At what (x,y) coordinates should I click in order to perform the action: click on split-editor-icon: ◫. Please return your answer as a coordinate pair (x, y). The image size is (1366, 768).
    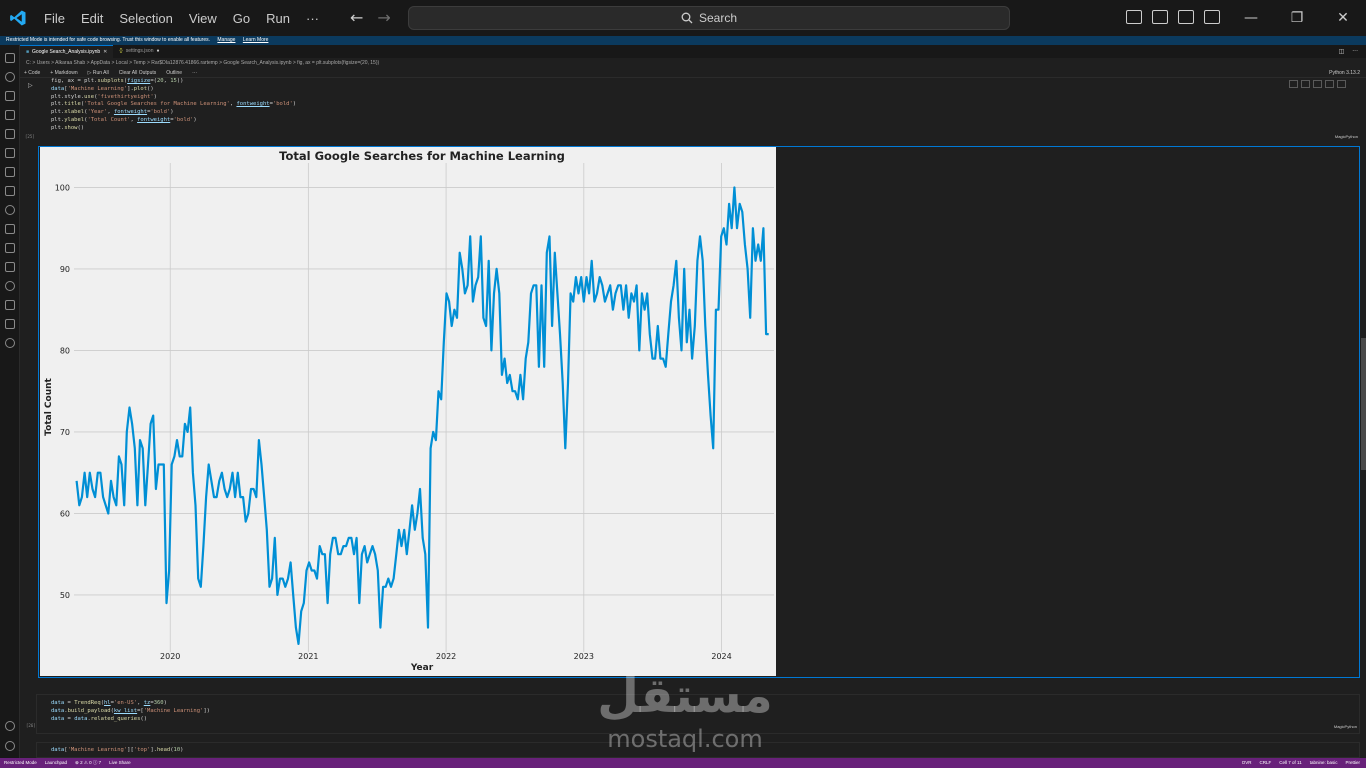
    Looking at the image, I should click on (1342, 51).